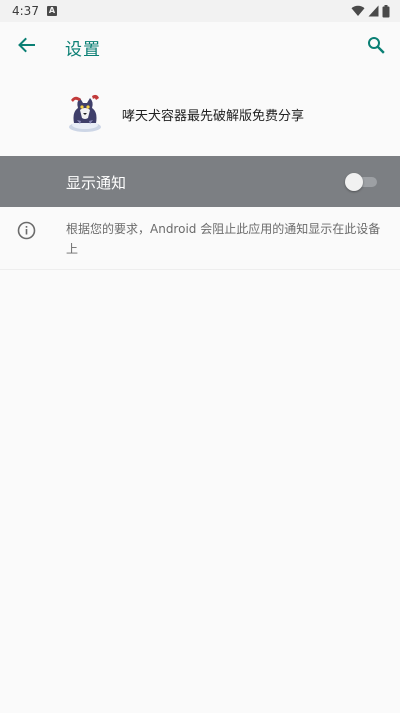 The height and width of the screenshot is (713, 400). What do you see at coordinates (85, 112) in the screenshot?
I see `app-icon` at bounding box center [85, 112].